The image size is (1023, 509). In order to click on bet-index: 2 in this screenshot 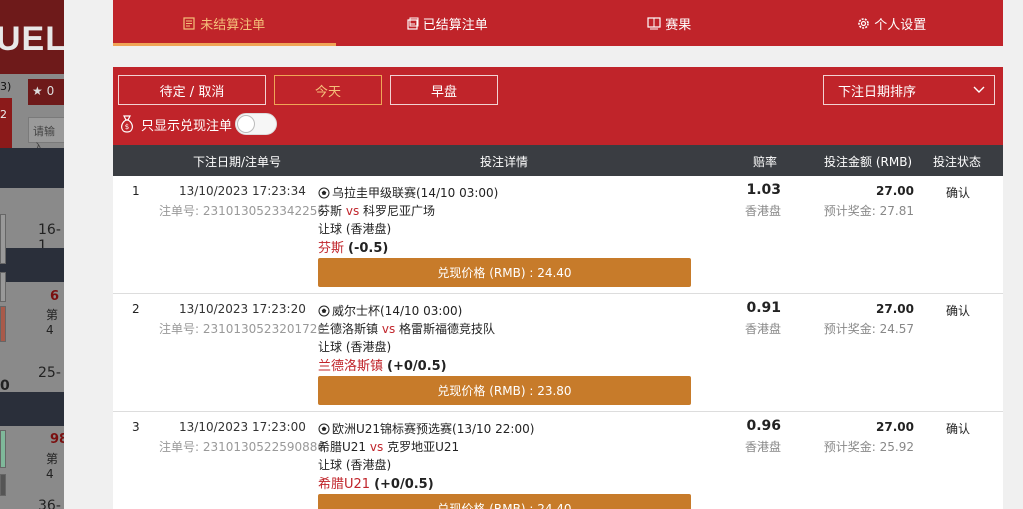, I will do `click(136, 309)`.